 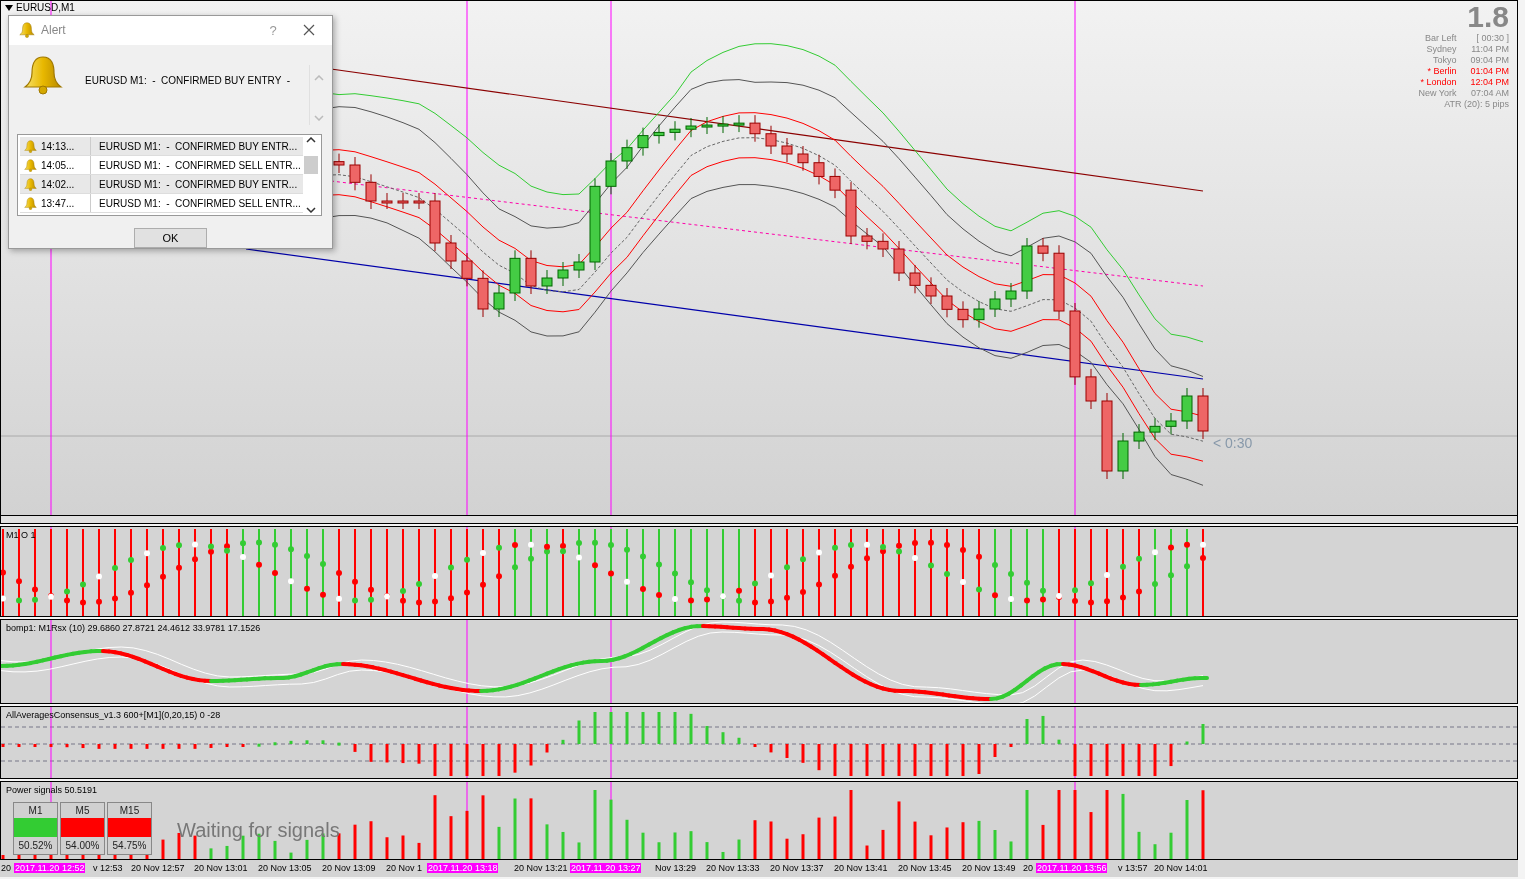 I want to click on time-label: v 13:57, so click(x=1133, y=868).